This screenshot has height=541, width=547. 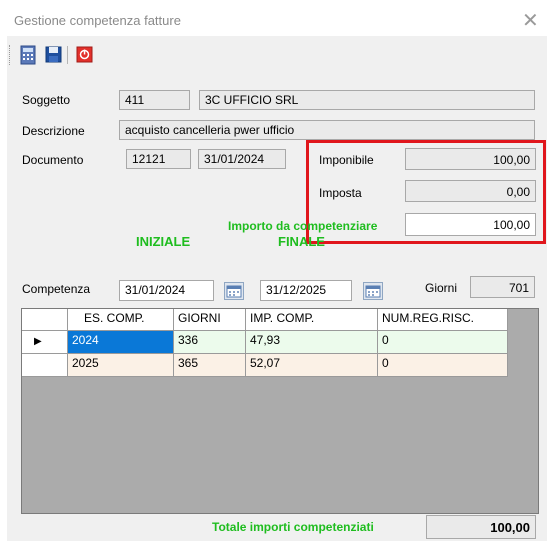 I want to click on imposta-field: 0,00, so click(x=470, y=191).